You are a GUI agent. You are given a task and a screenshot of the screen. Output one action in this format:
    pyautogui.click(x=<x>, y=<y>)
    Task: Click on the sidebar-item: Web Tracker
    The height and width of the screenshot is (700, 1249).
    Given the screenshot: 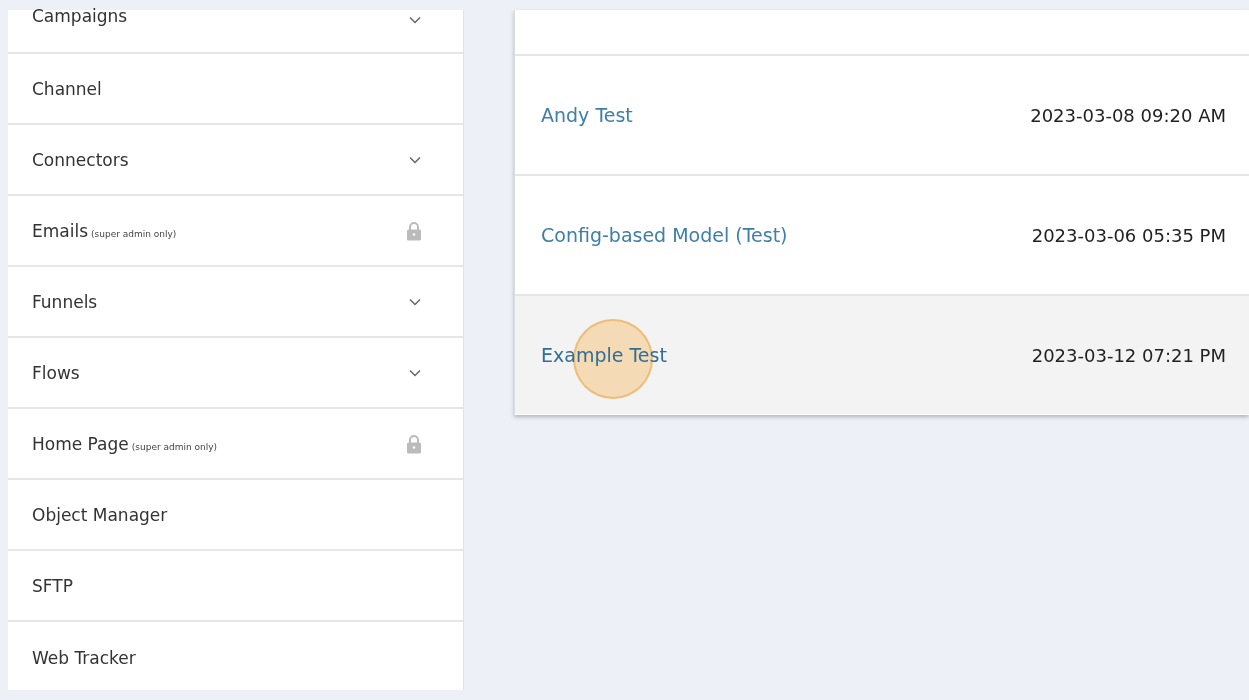 What is the action you would take?
    pyautogui.click(x=235, y=656)
    